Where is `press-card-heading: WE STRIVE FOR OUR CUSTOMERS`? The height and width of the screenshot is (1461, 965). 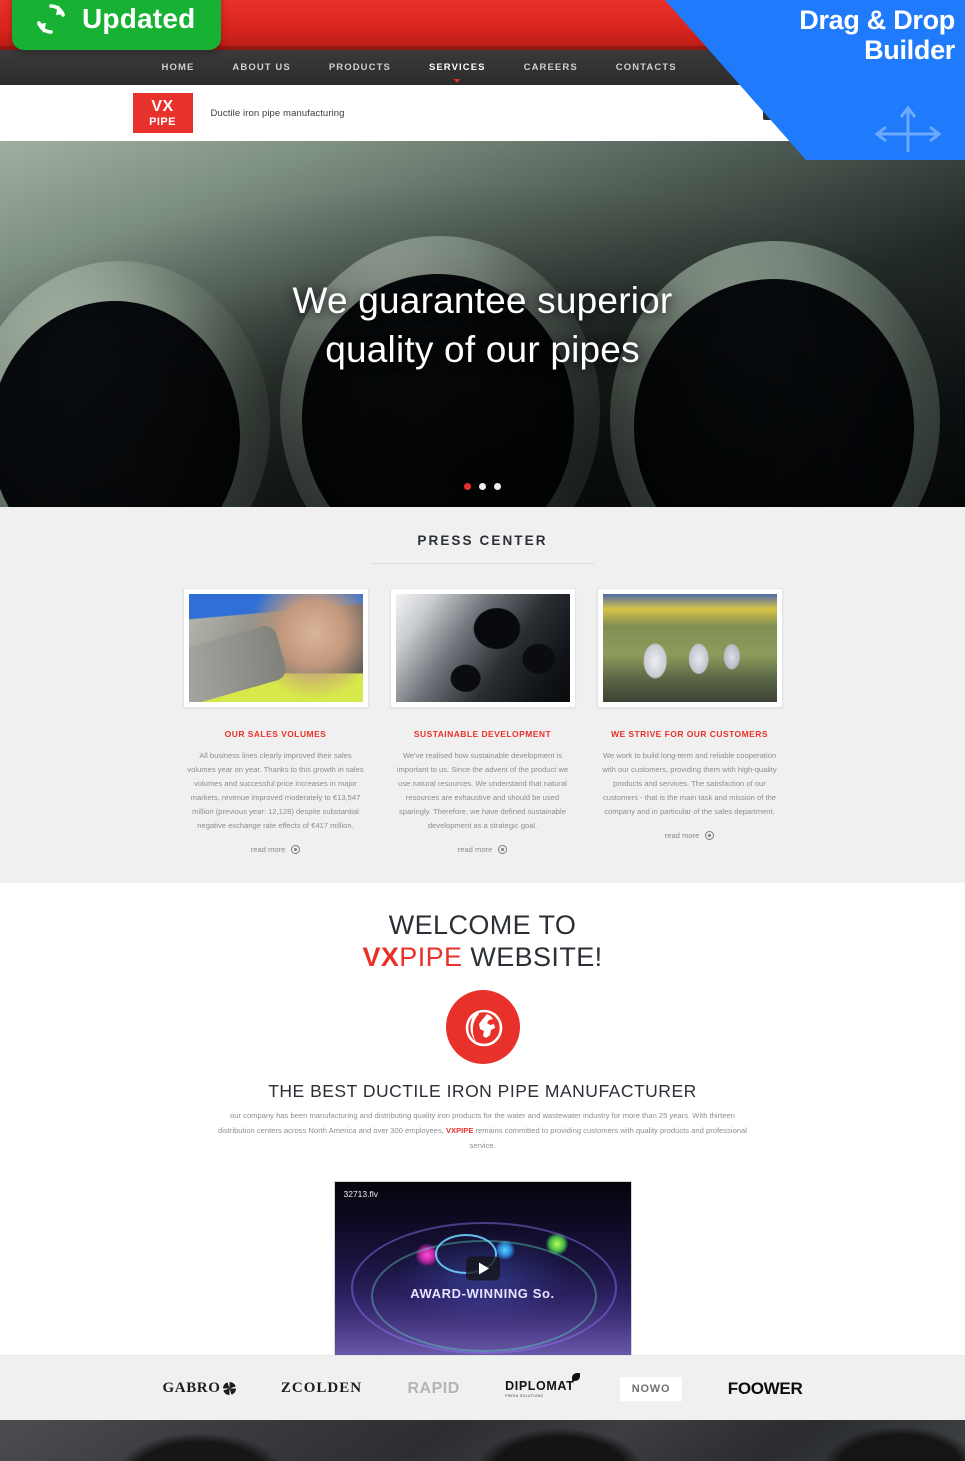
press-card-heading: WE STRIVE FOR OUR CUSTOMERS is located at coordinates (690, 734).